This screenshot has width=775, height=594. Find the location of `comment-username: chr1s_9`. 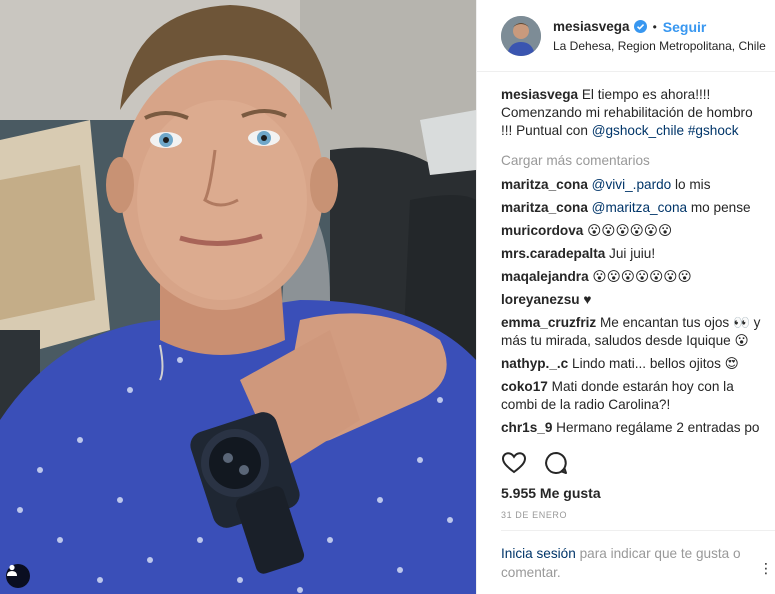

comment-username: chr1s_9 is located at coordinates (526, 427).